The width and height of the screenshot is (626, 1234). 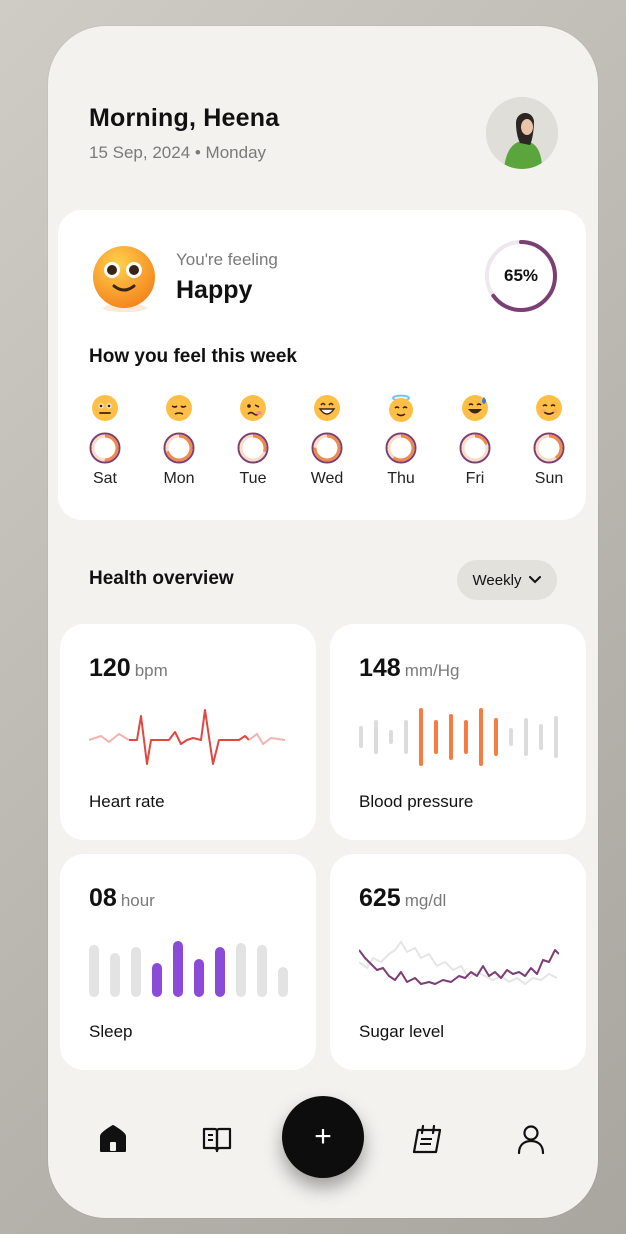 I want to click on avatar-image, so click(x=522, y=133).